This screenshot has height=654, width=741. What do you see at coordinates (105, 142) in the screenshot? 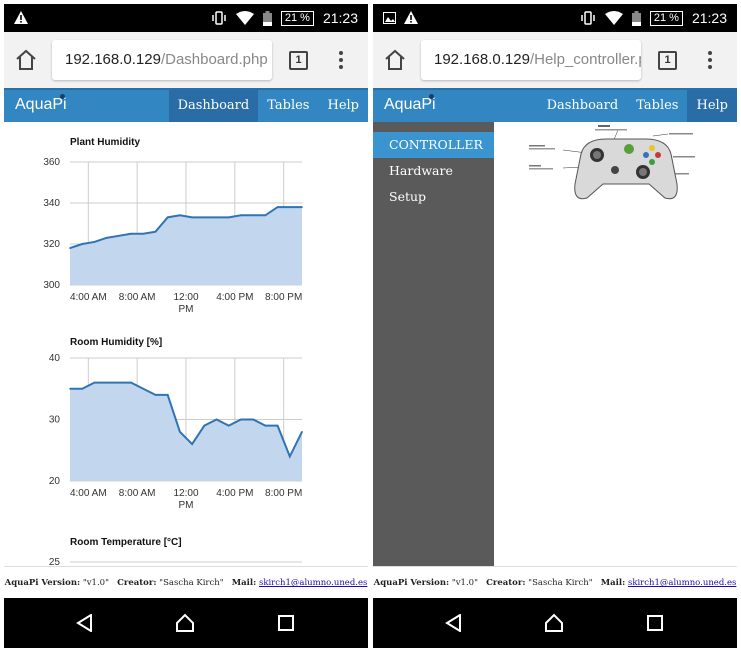
I see `chart-title-plant-humidity: Plant Humidity` at bounding box center [105, 142].